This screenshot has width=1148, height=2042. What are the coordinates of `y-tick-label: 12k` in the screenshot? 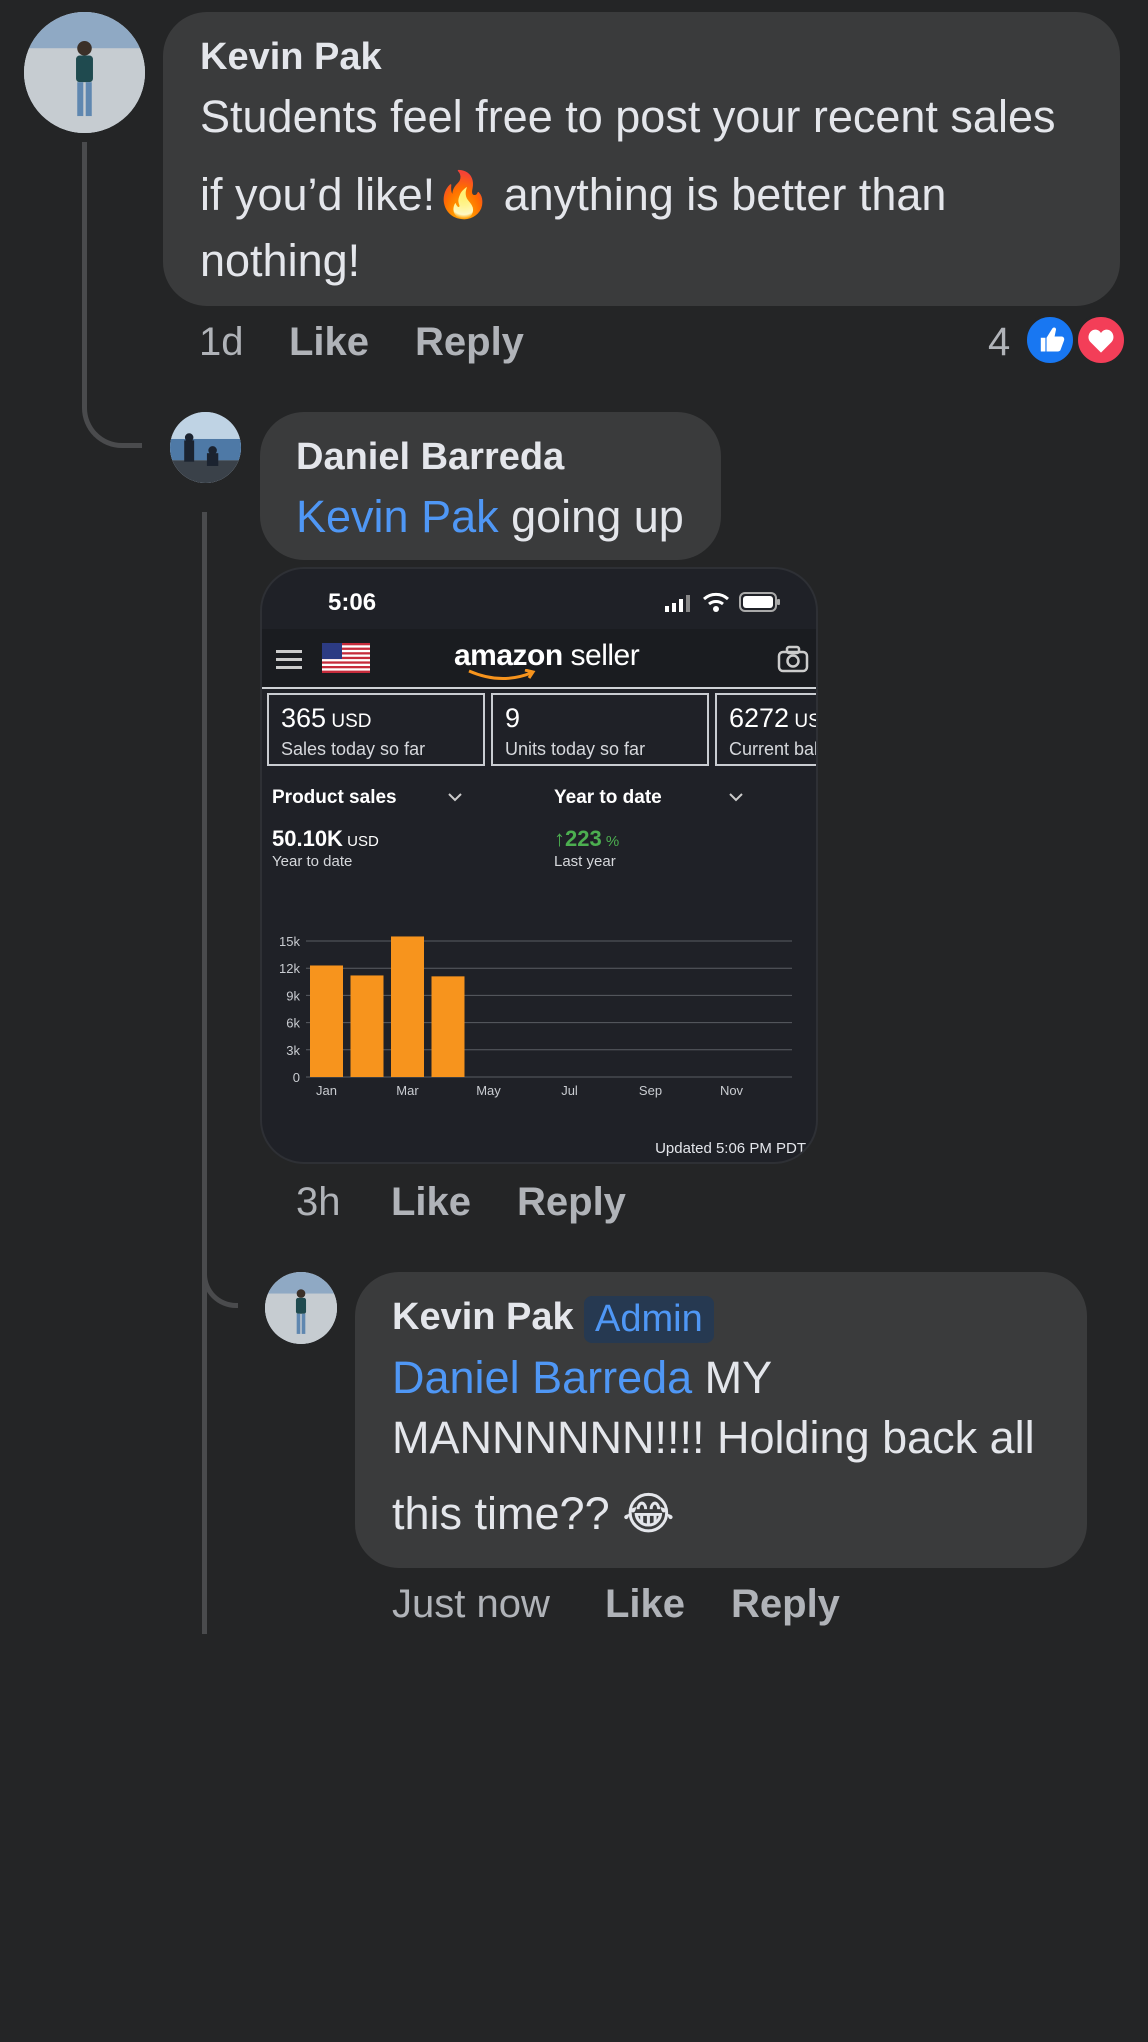 It's located at (289, 968).